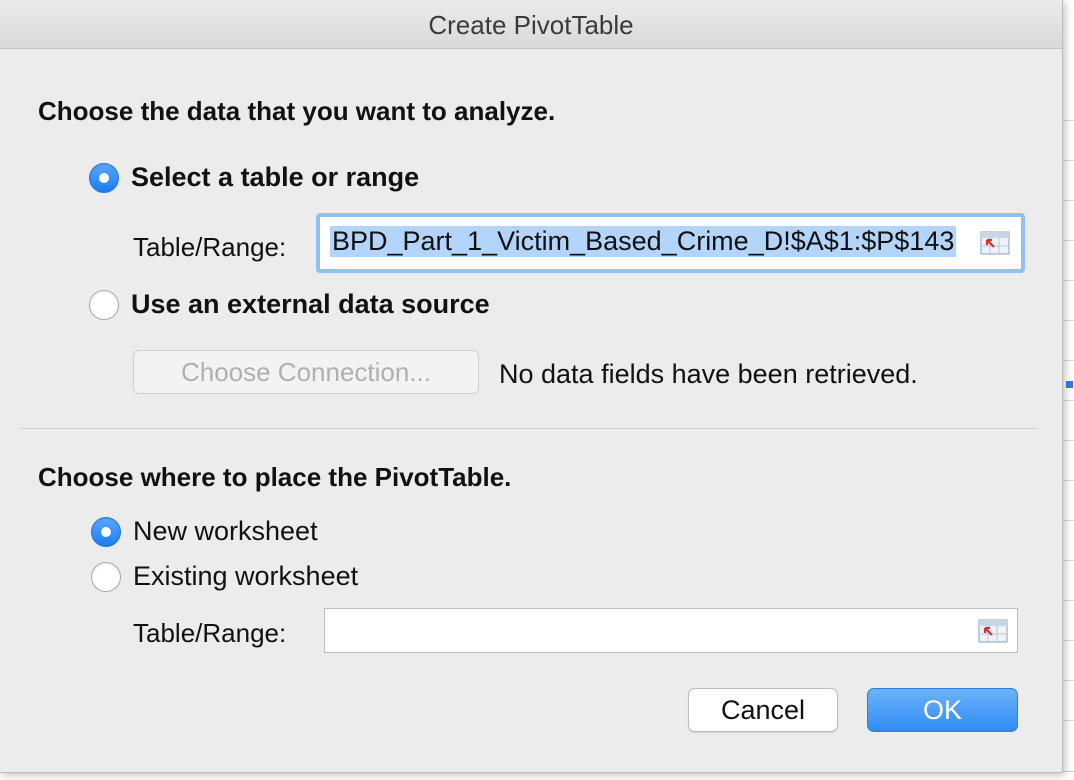 The height and width of the screenshot is (780, 1074). I want to click on radio-new-worksheet: New worksheet, so click(204, 531).